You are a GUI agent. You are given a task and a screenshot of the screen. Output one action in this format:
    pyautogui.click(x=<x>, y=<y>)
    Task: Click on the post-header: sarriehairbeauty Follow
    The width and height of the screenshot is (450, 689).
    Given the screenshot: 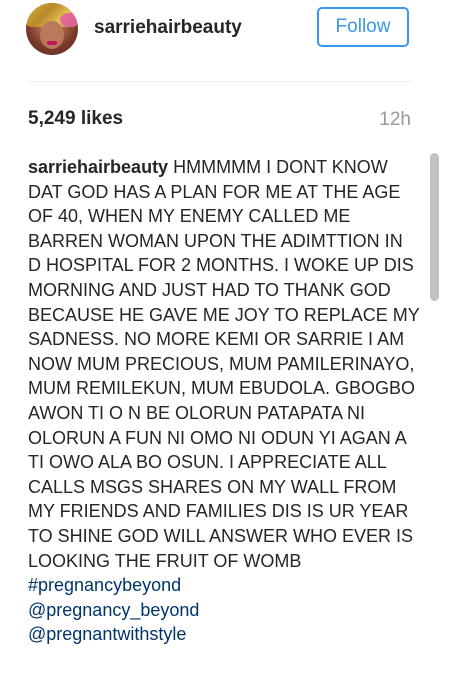 What is the action you would take?
    pyautogui.click(x=225, y=30)
    